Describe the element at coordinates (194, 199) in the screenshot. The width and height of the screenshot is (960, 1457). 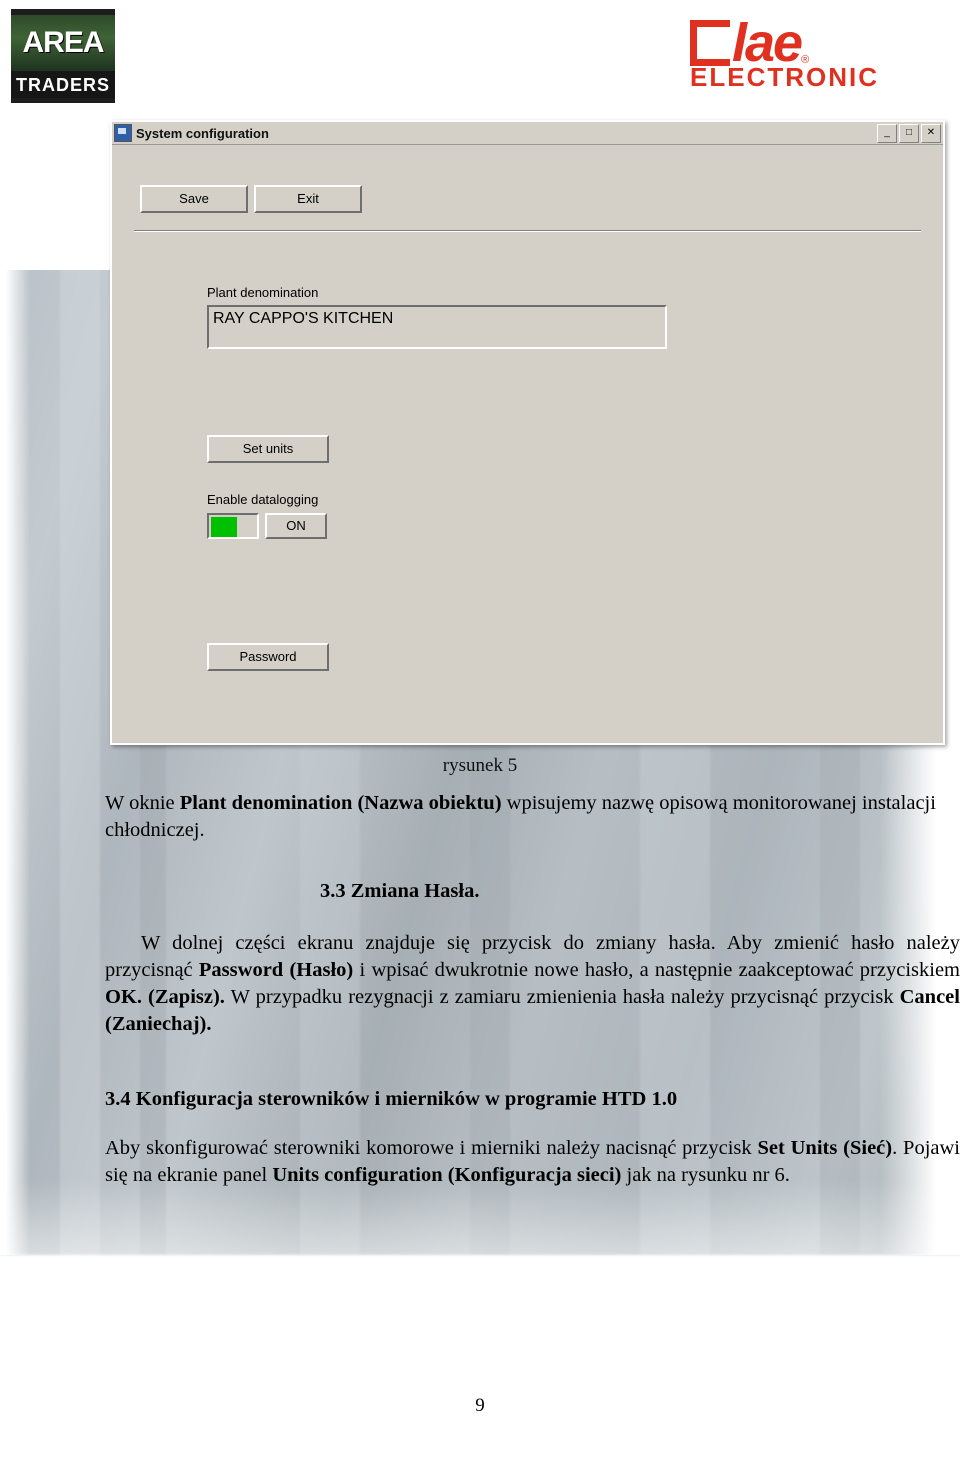
I see `save-button: Save` at that location.